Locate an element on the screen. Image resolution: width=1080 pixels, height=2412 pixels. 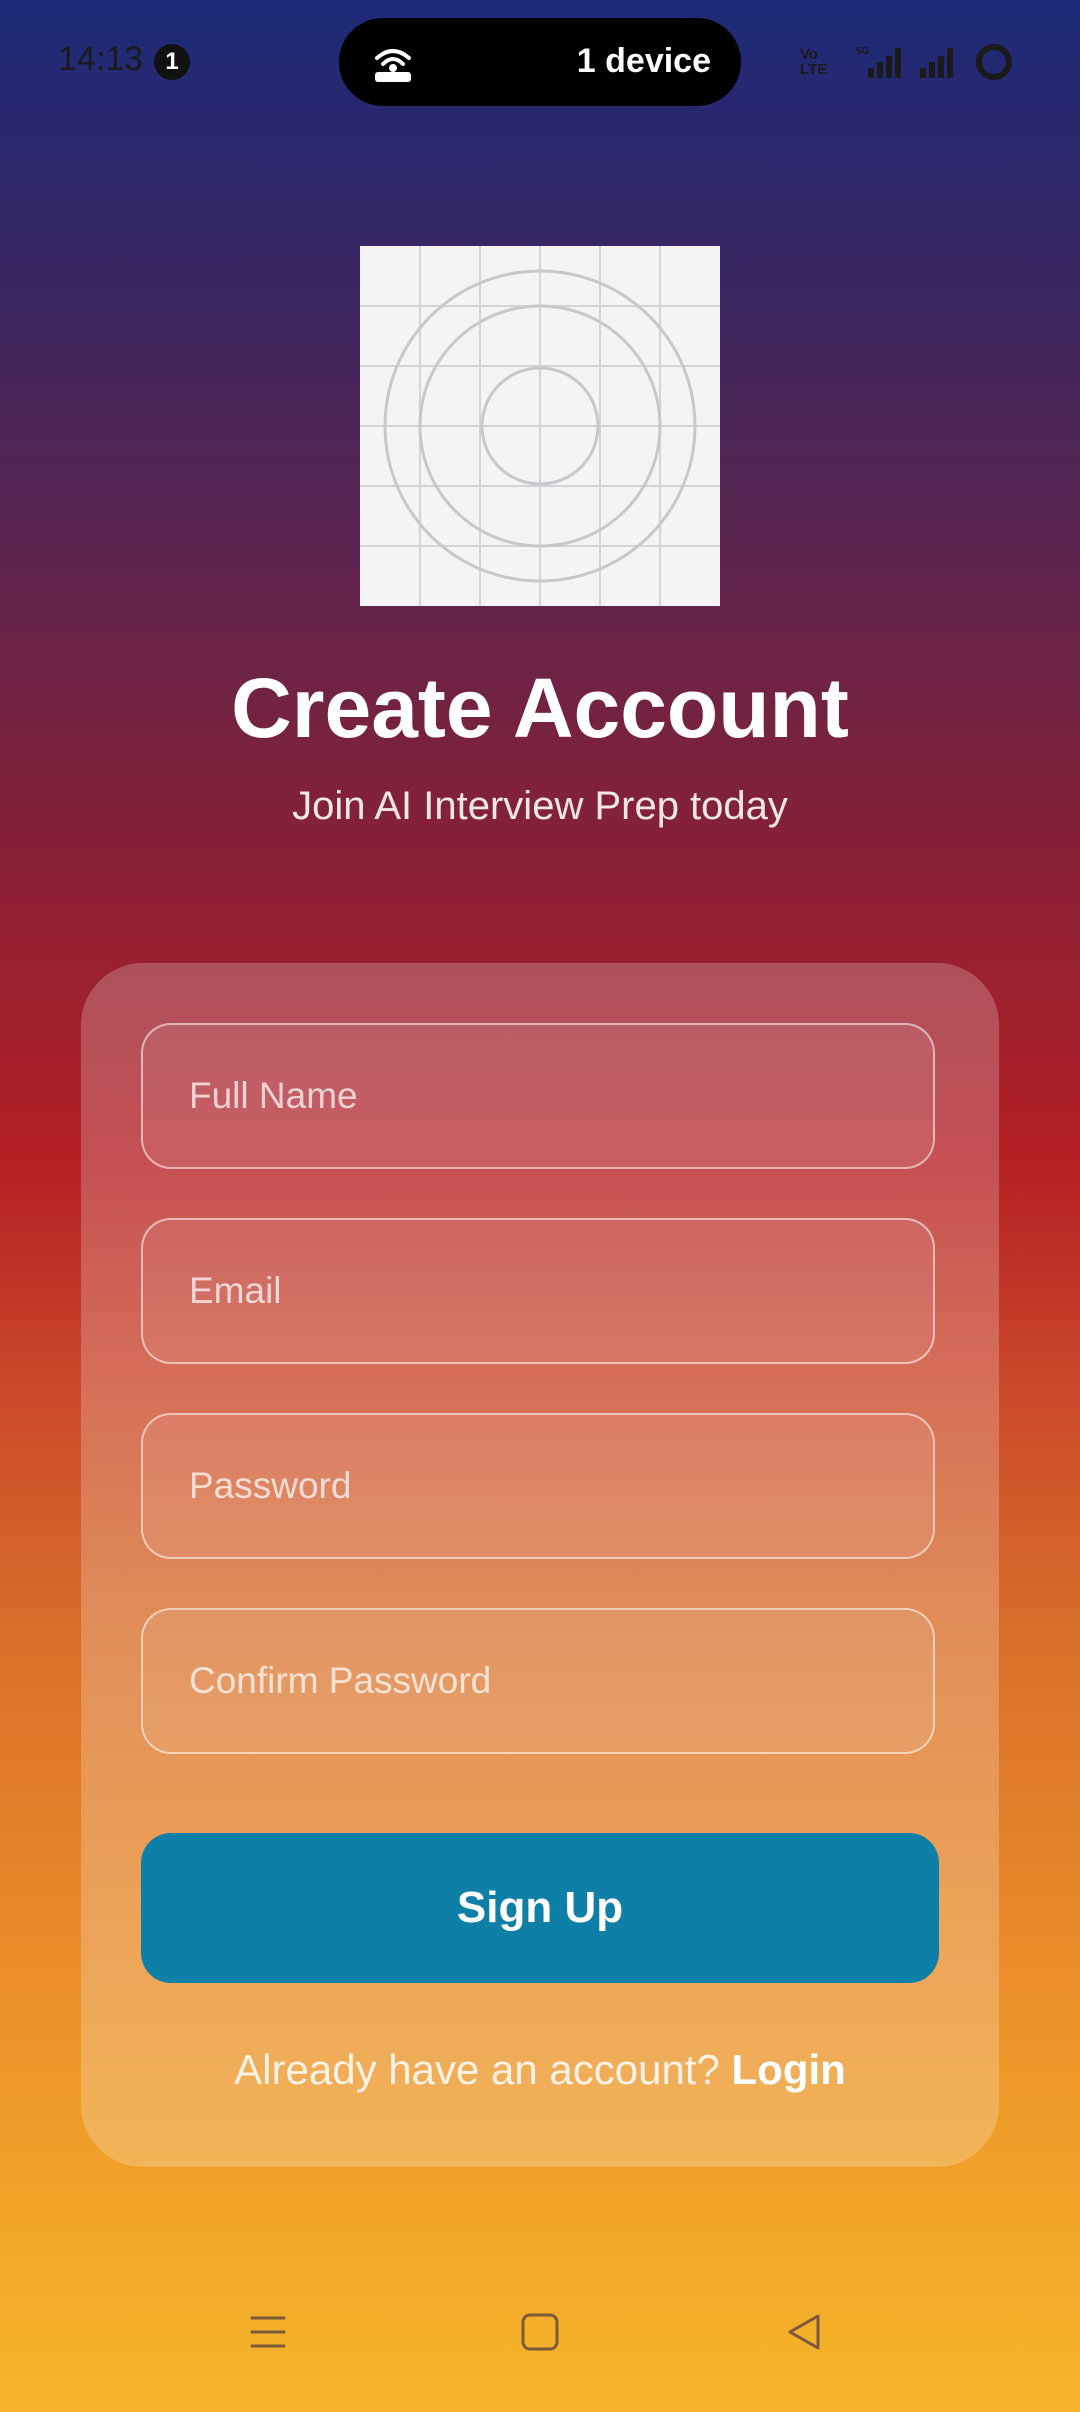
menu-icon is located at coordinates (268, 2332).